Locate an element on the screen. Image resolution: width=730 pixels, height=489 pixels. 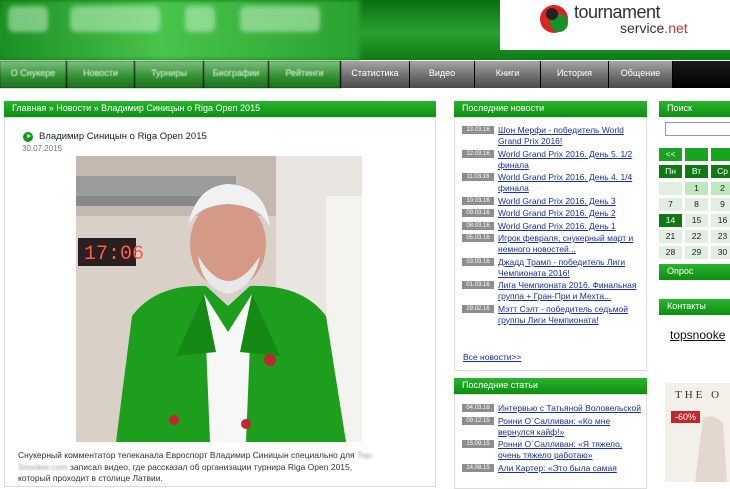
site-header: tournament service.net is located at coordinates (365, 30).